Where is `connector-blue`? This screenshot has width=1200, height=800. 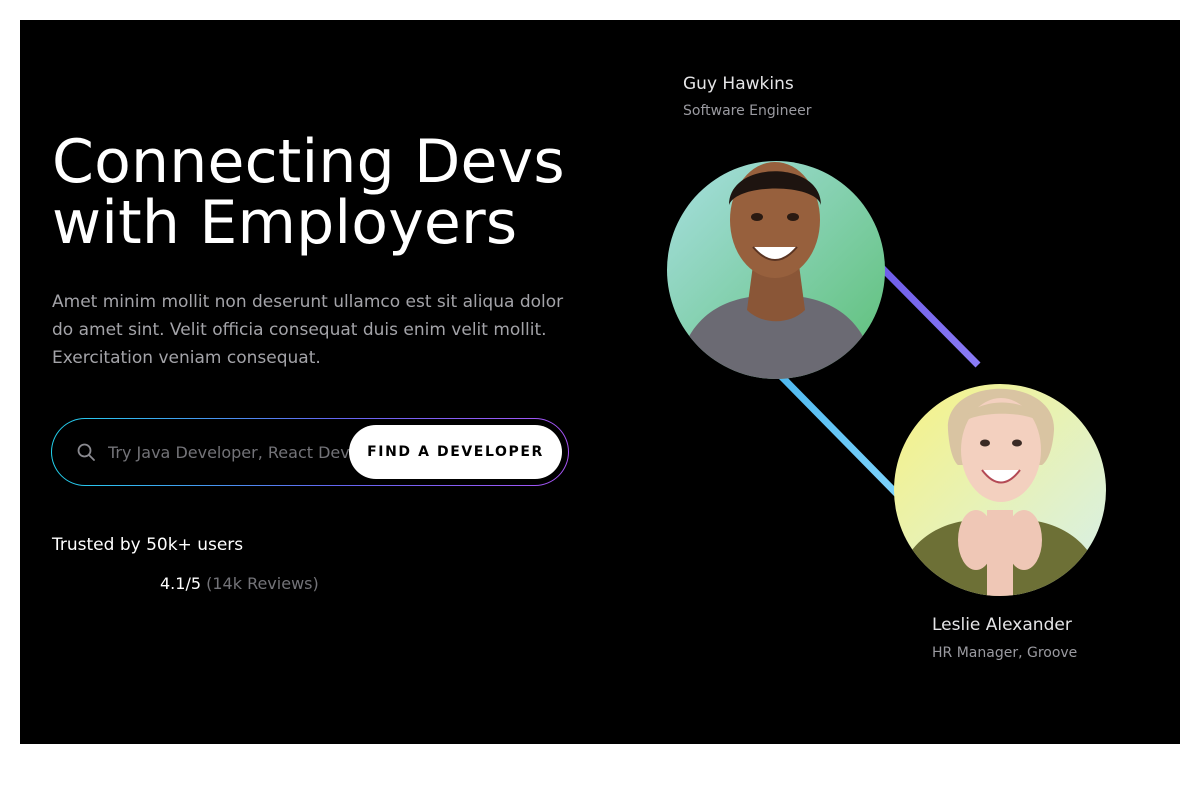 connector-blue is located at coordinates (839, 435).